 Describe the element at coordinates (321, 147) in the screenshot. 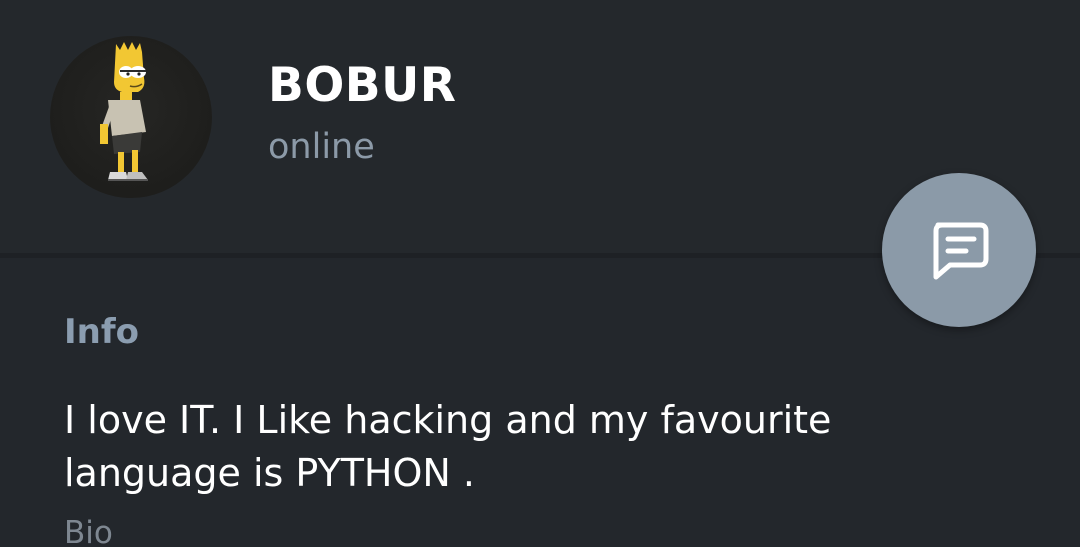

I see `profile-status: online` at that location.